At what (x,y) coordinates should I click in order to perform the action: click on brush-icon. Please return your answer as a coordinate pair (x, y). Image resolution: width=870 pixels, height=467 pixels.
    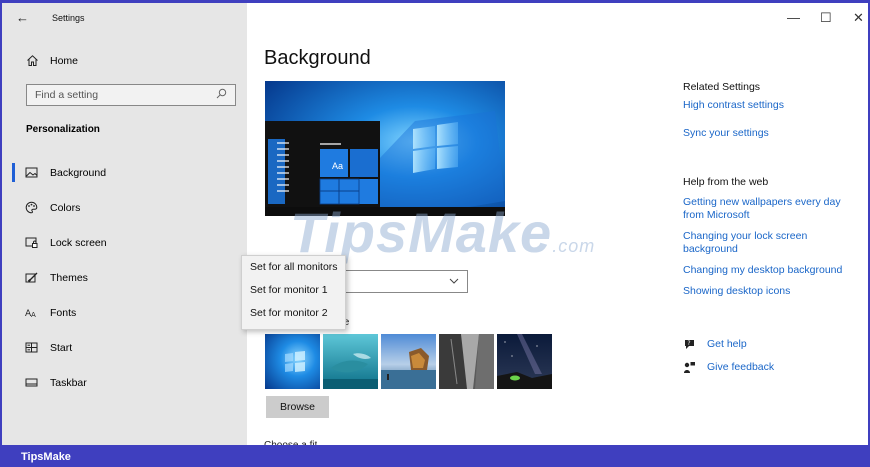
    Looking at the image, I should click on (31, 277).